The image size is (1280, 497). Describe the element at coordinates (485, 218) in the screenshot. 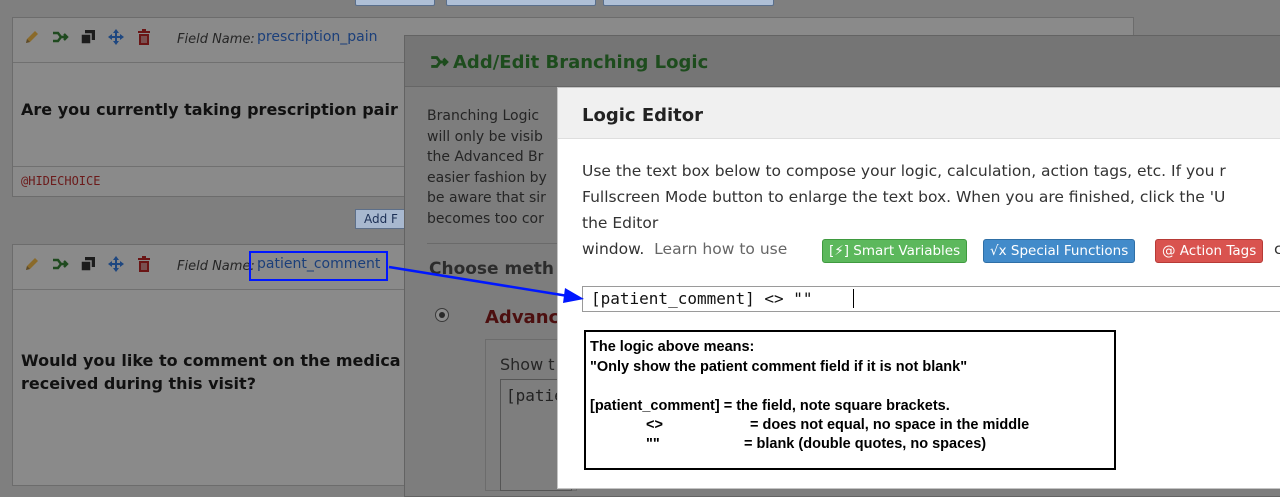

I see `intro-line: becomes too cor` at that location.